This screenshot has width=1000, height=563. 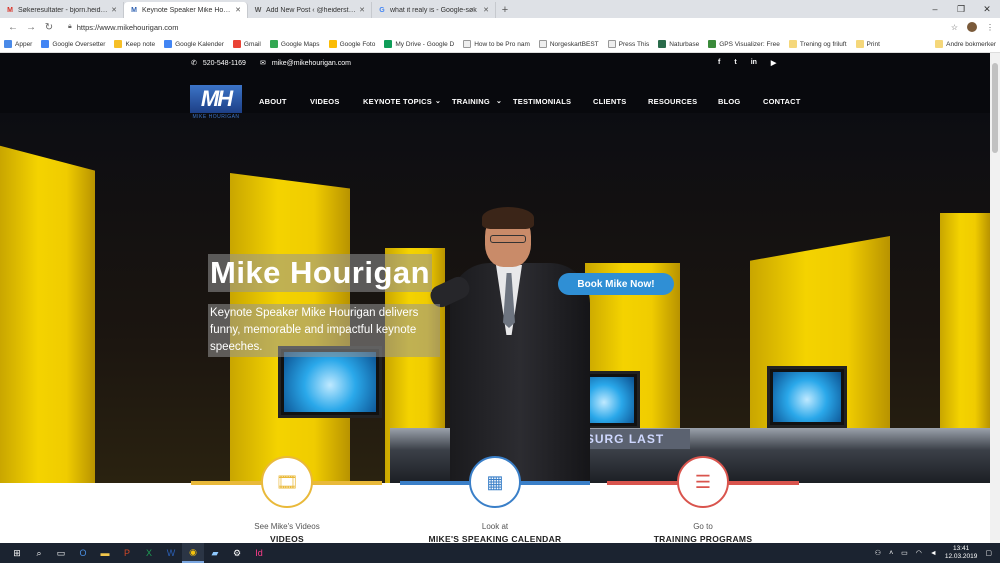 What do you see at coordinates (39, 553) in the screenshot?
I see `search-icon: ⌕` at bounding box center [39, 553].